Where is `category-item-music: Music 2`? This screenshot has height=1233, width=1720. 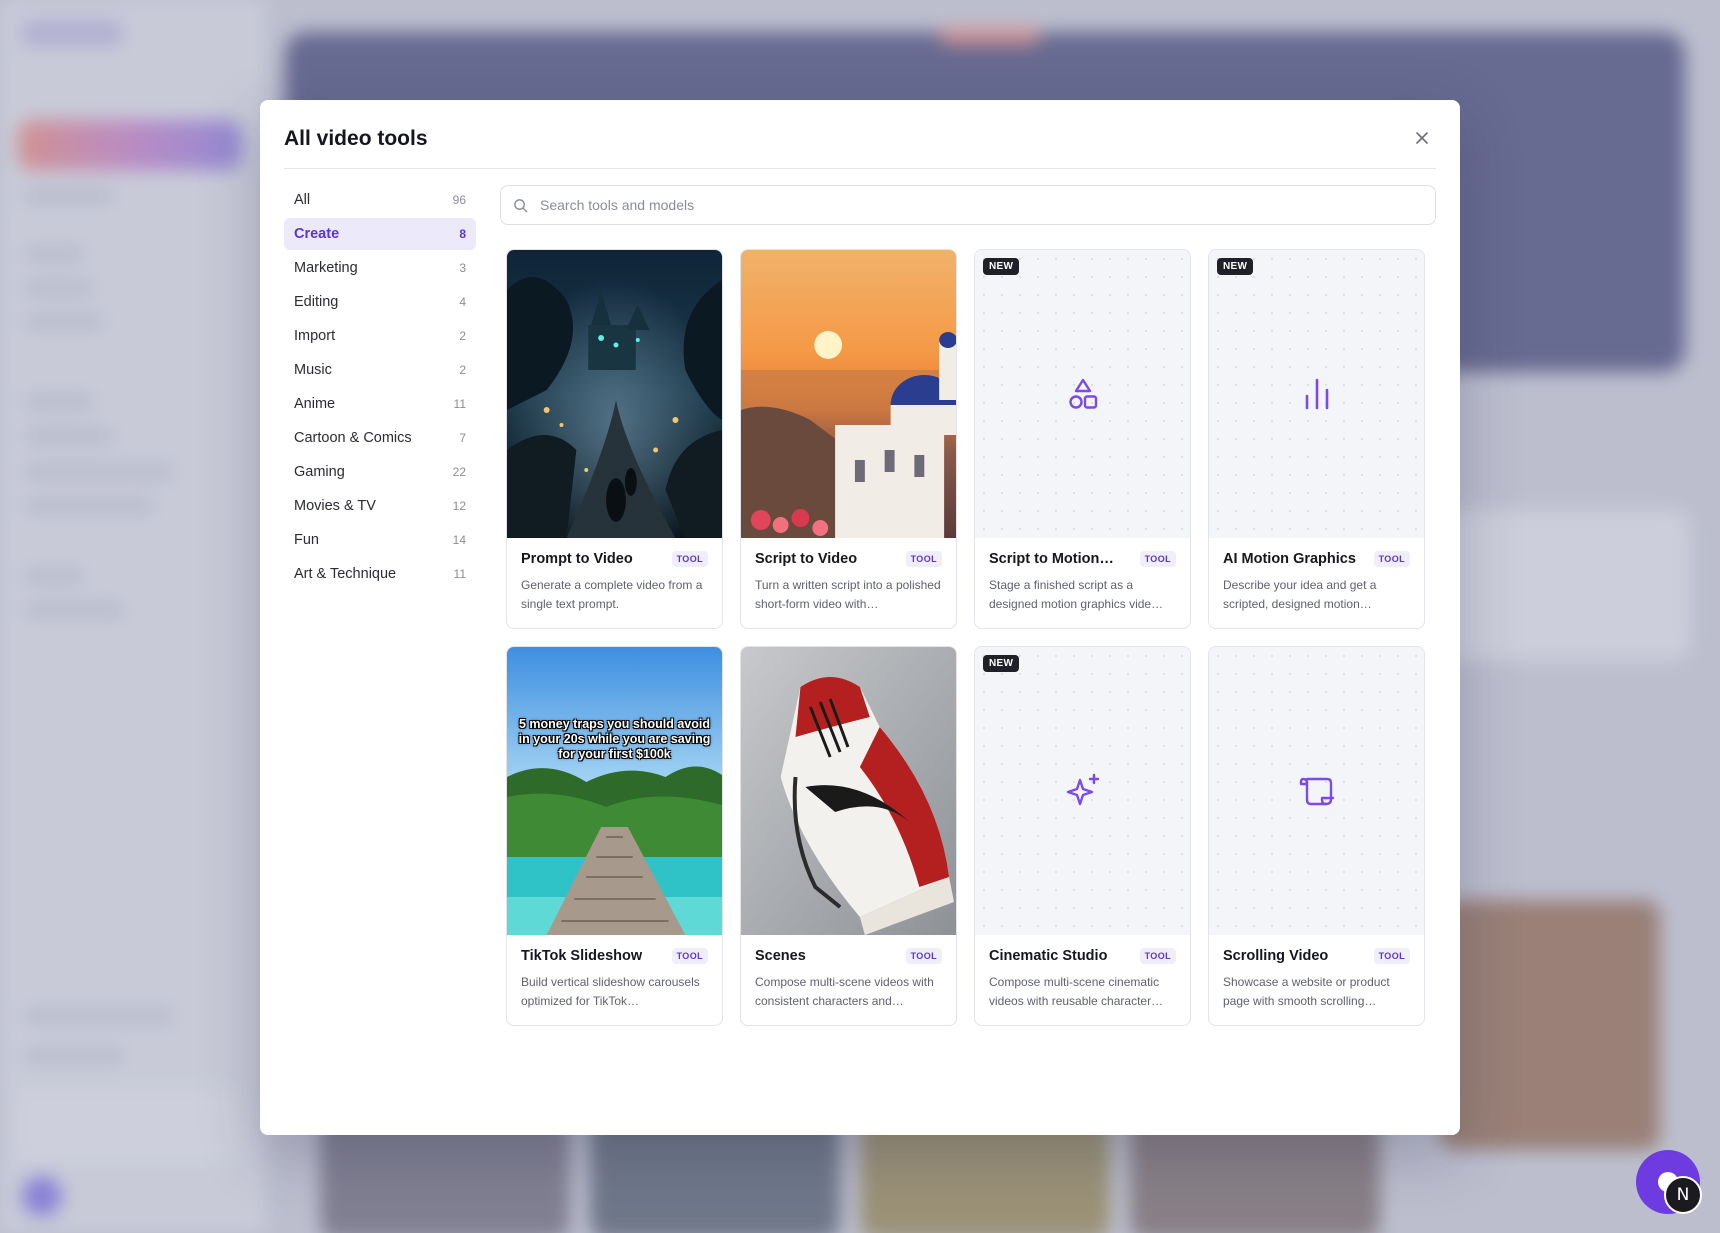
category-item-music: Music 2 is located at coordinates (380, 370).